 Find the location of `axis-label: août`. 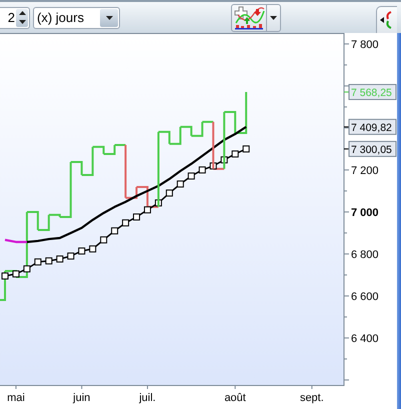

axis-label: août is located at coordinates (235, 398).